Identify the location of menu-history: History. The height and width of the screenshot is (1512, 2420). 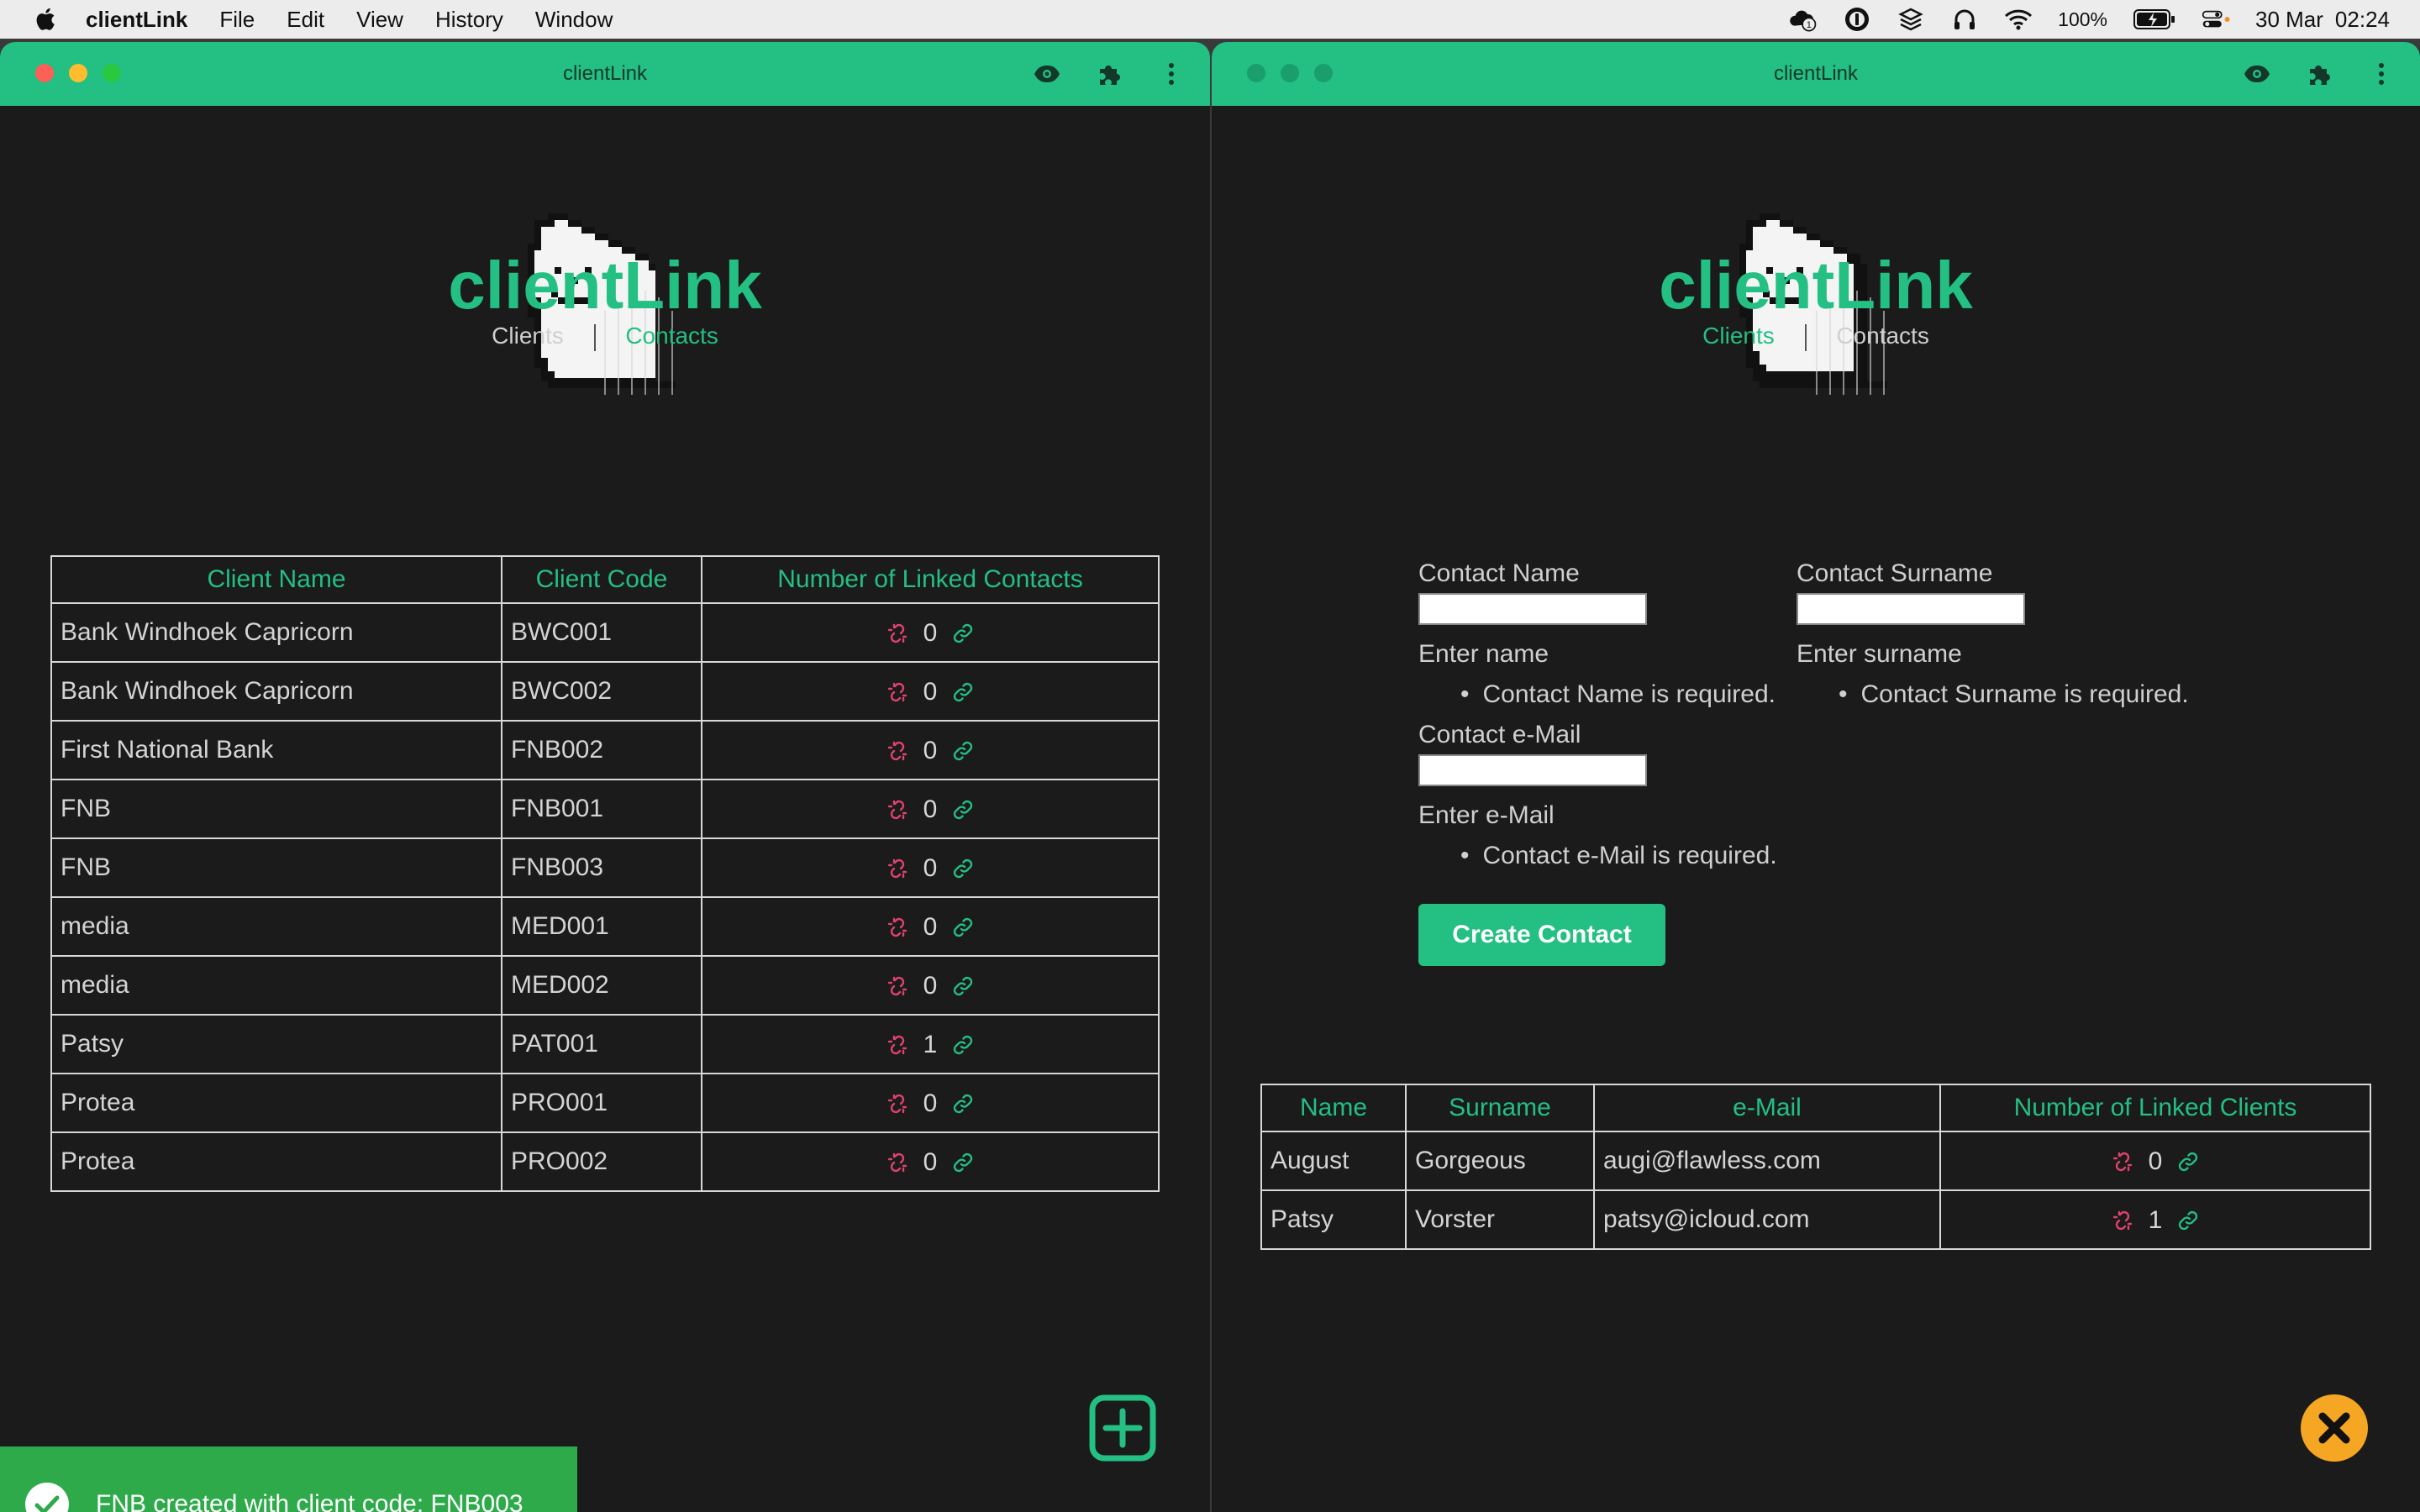
(469, 20).